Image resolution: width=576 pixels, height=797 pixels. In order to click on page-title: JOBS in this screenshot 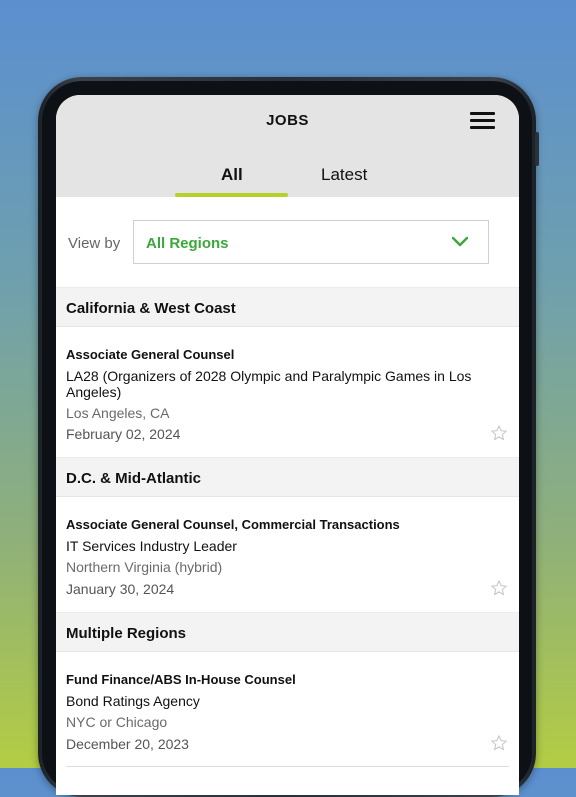, I will do `click(287, 120)`.